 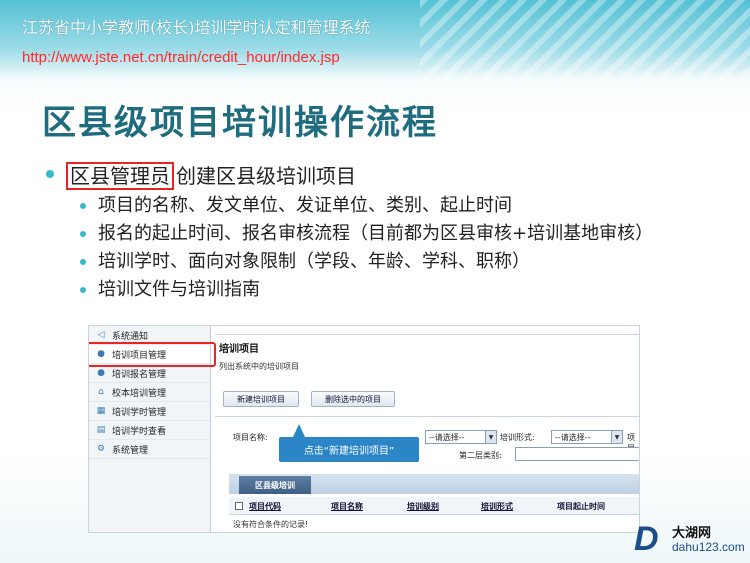 I want to click on sidebar-item-label: 培训报名管理, so click(x=139, y=374).